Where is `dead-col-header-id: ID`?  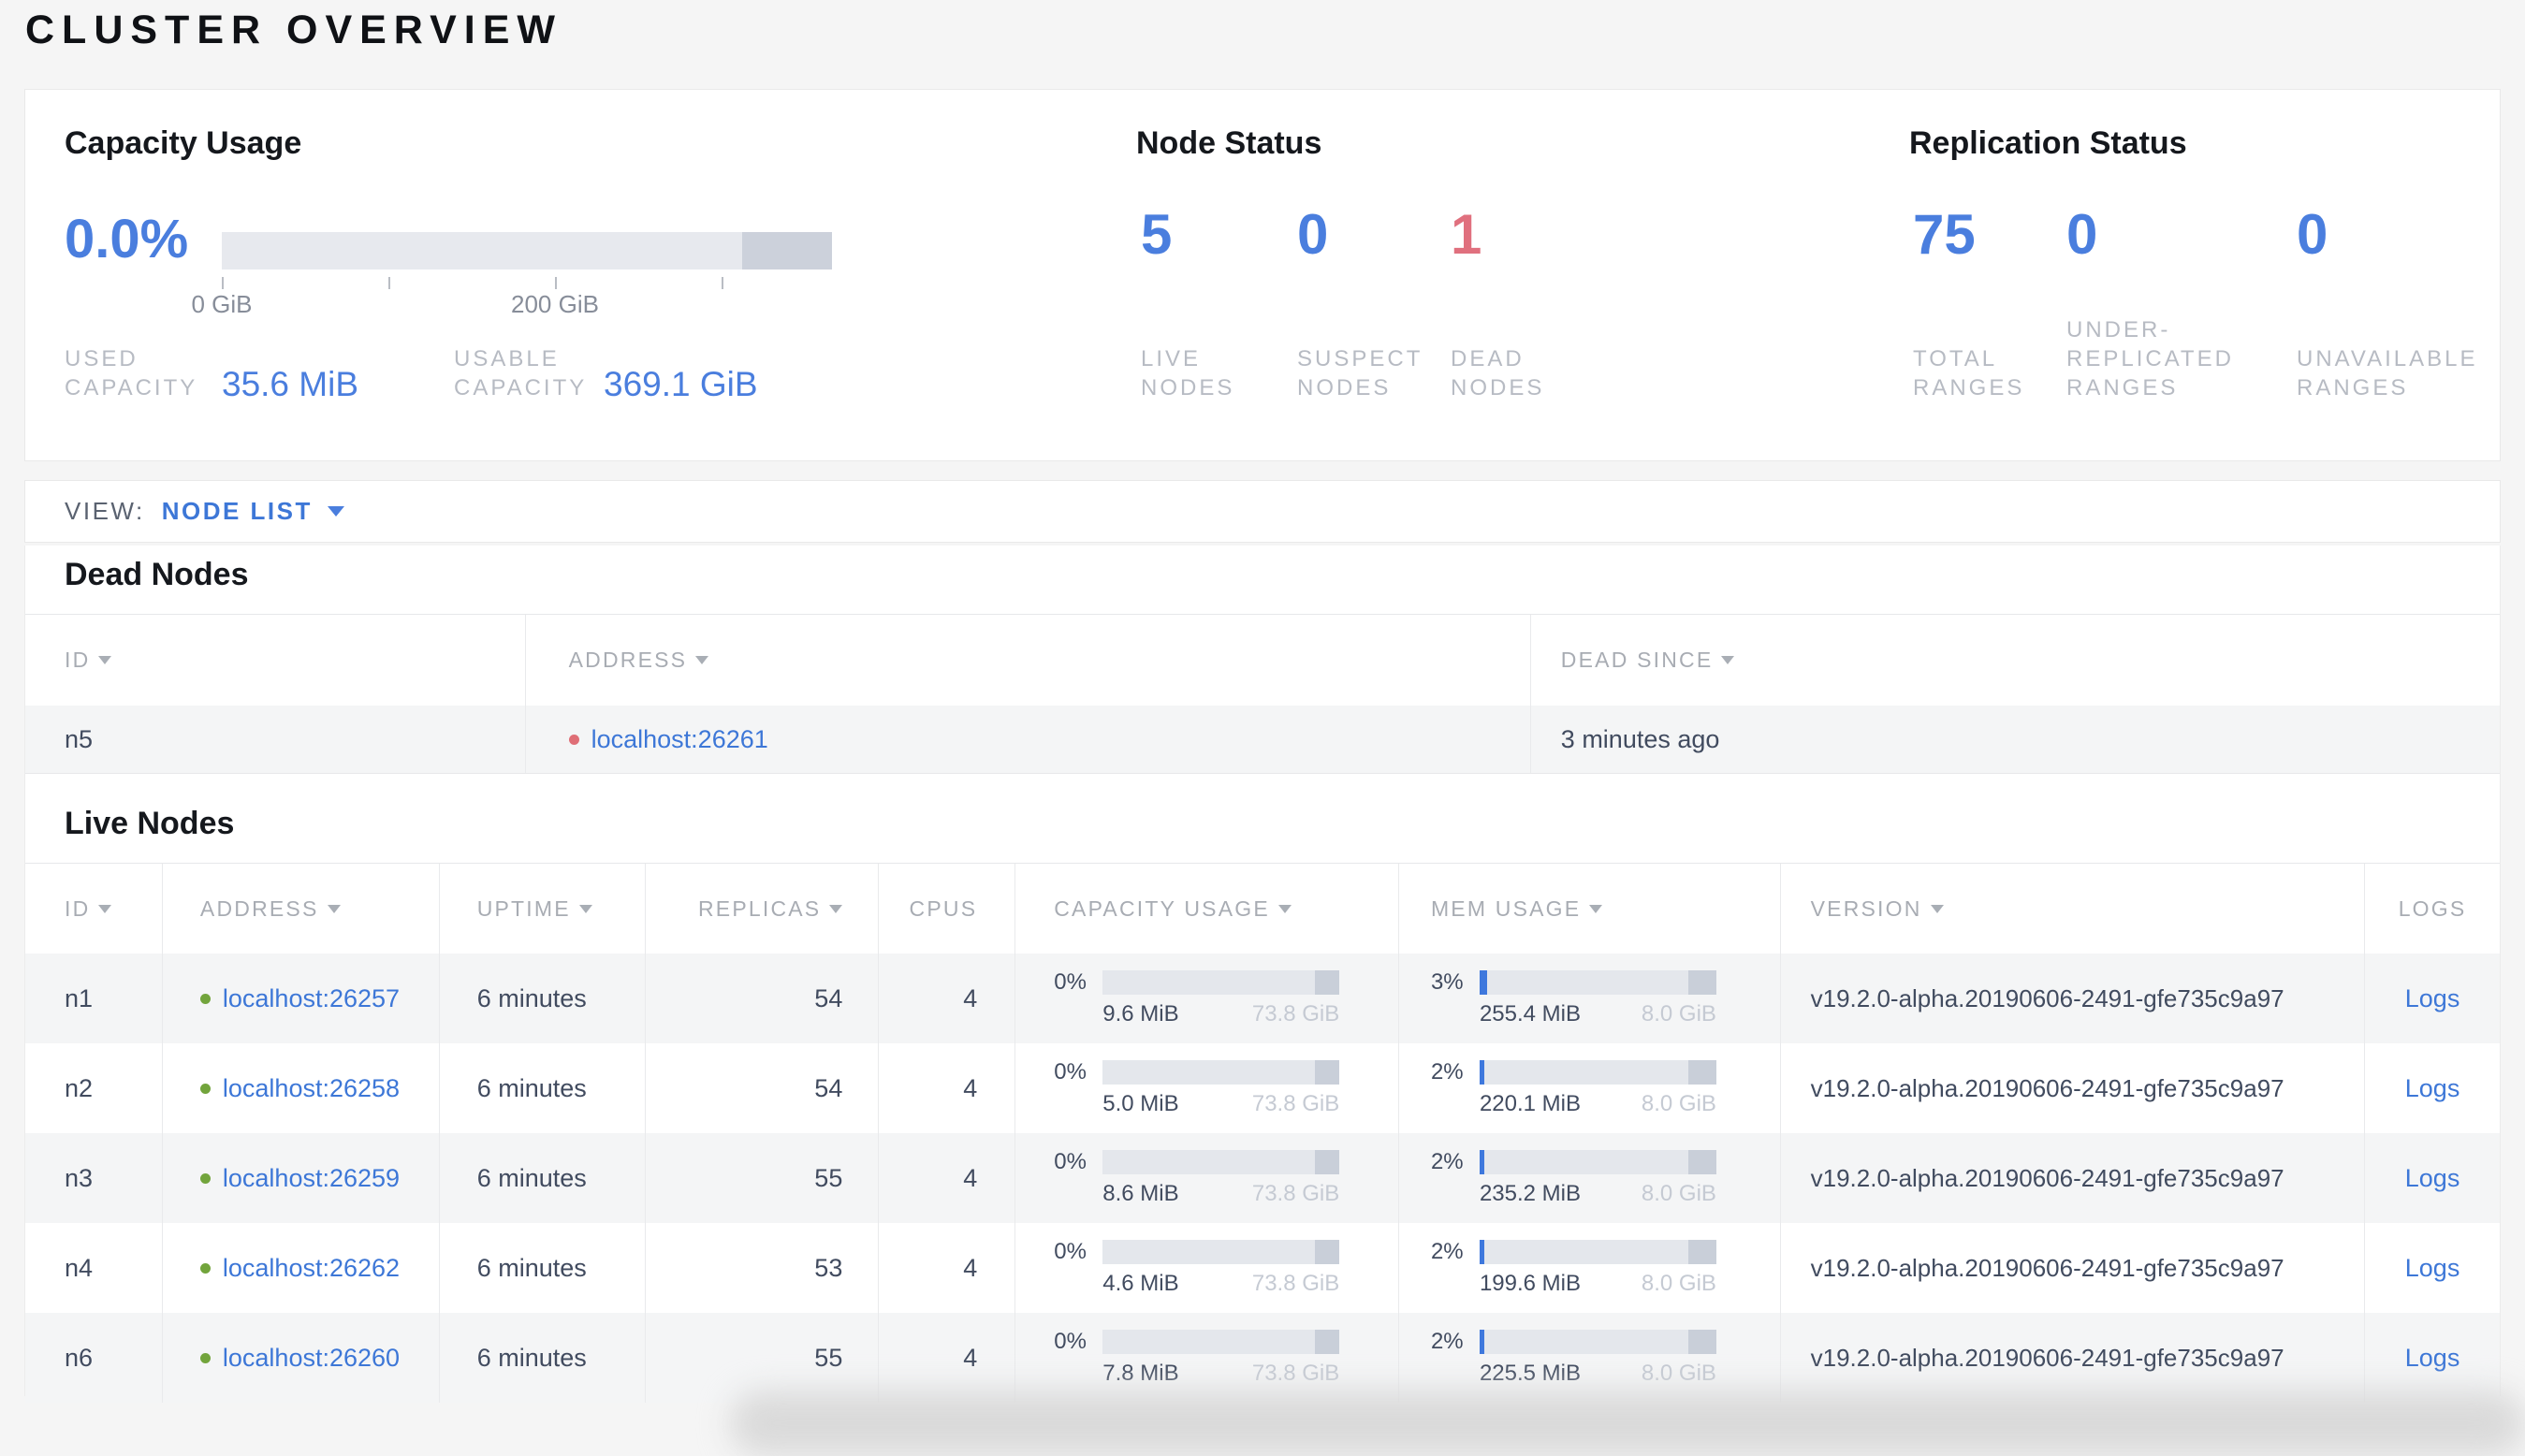
dead-col-header-id: ID is located at coordinates (275, 660).